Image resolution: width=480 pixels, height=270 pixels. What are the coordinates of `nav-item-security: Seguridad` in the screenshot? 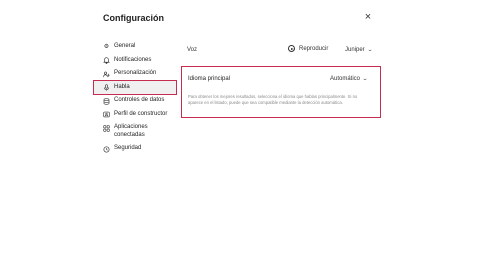 It's located at (135, 149).